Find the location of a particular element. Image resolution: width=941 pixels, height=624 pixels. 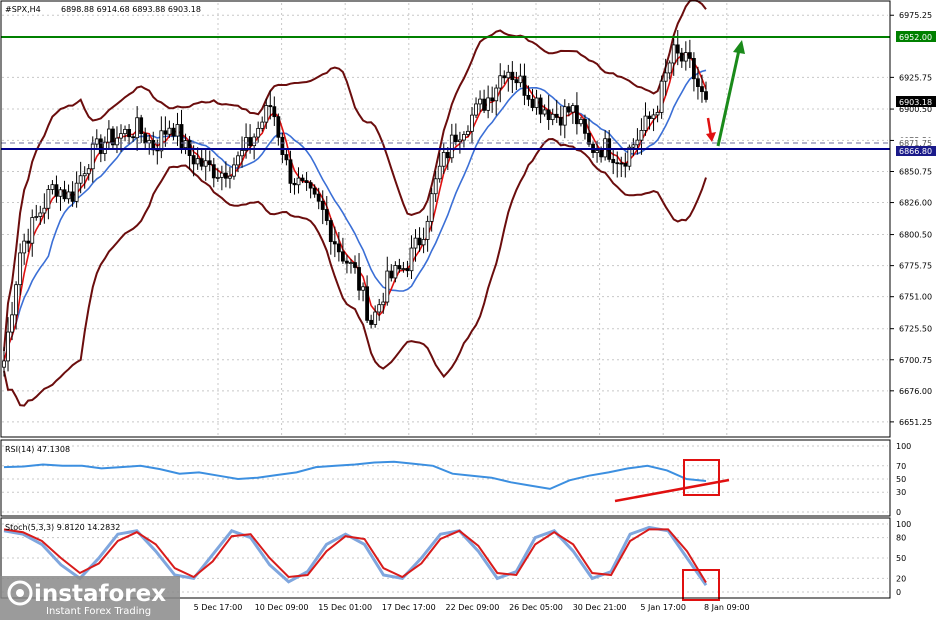

price-tick: 6775.75 is located at coordinates (911, 266).